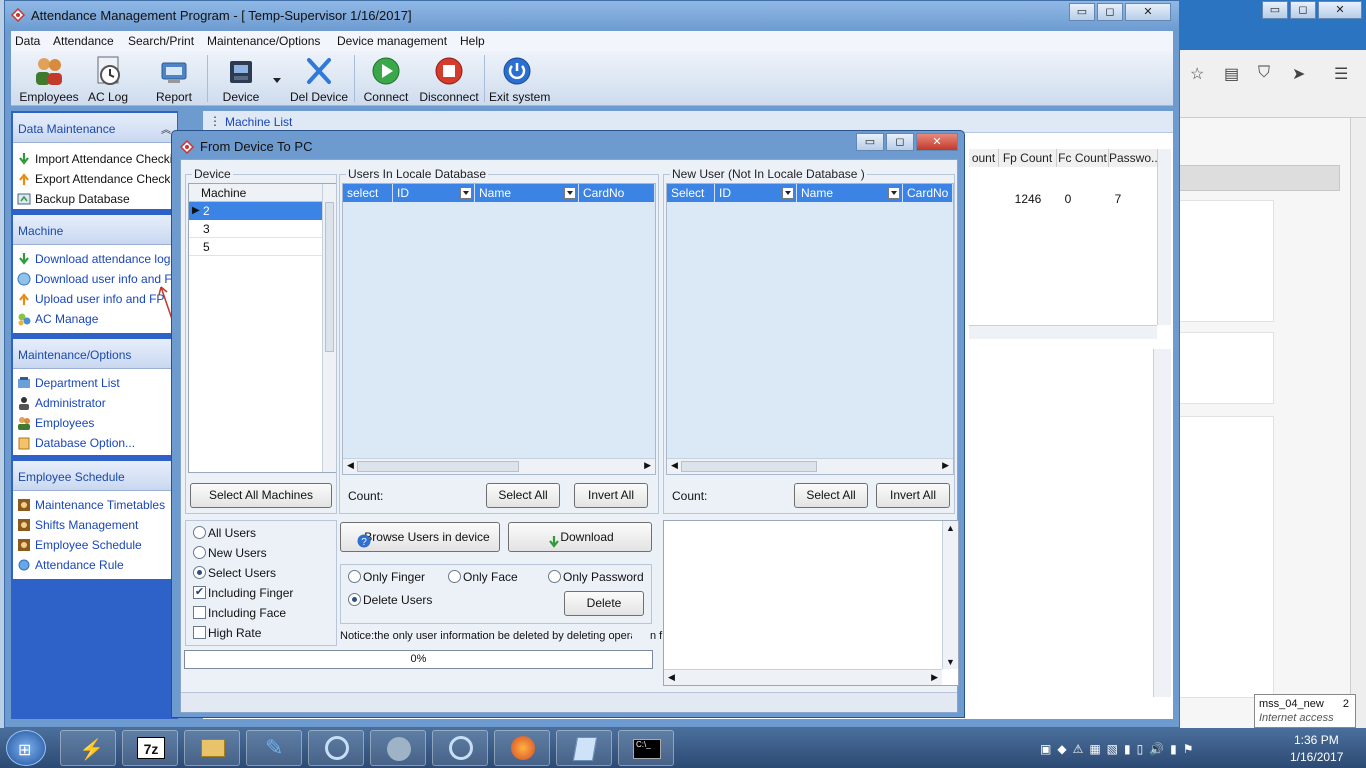  I want to click on dialog-close-button: ✕, so click(937, 142).